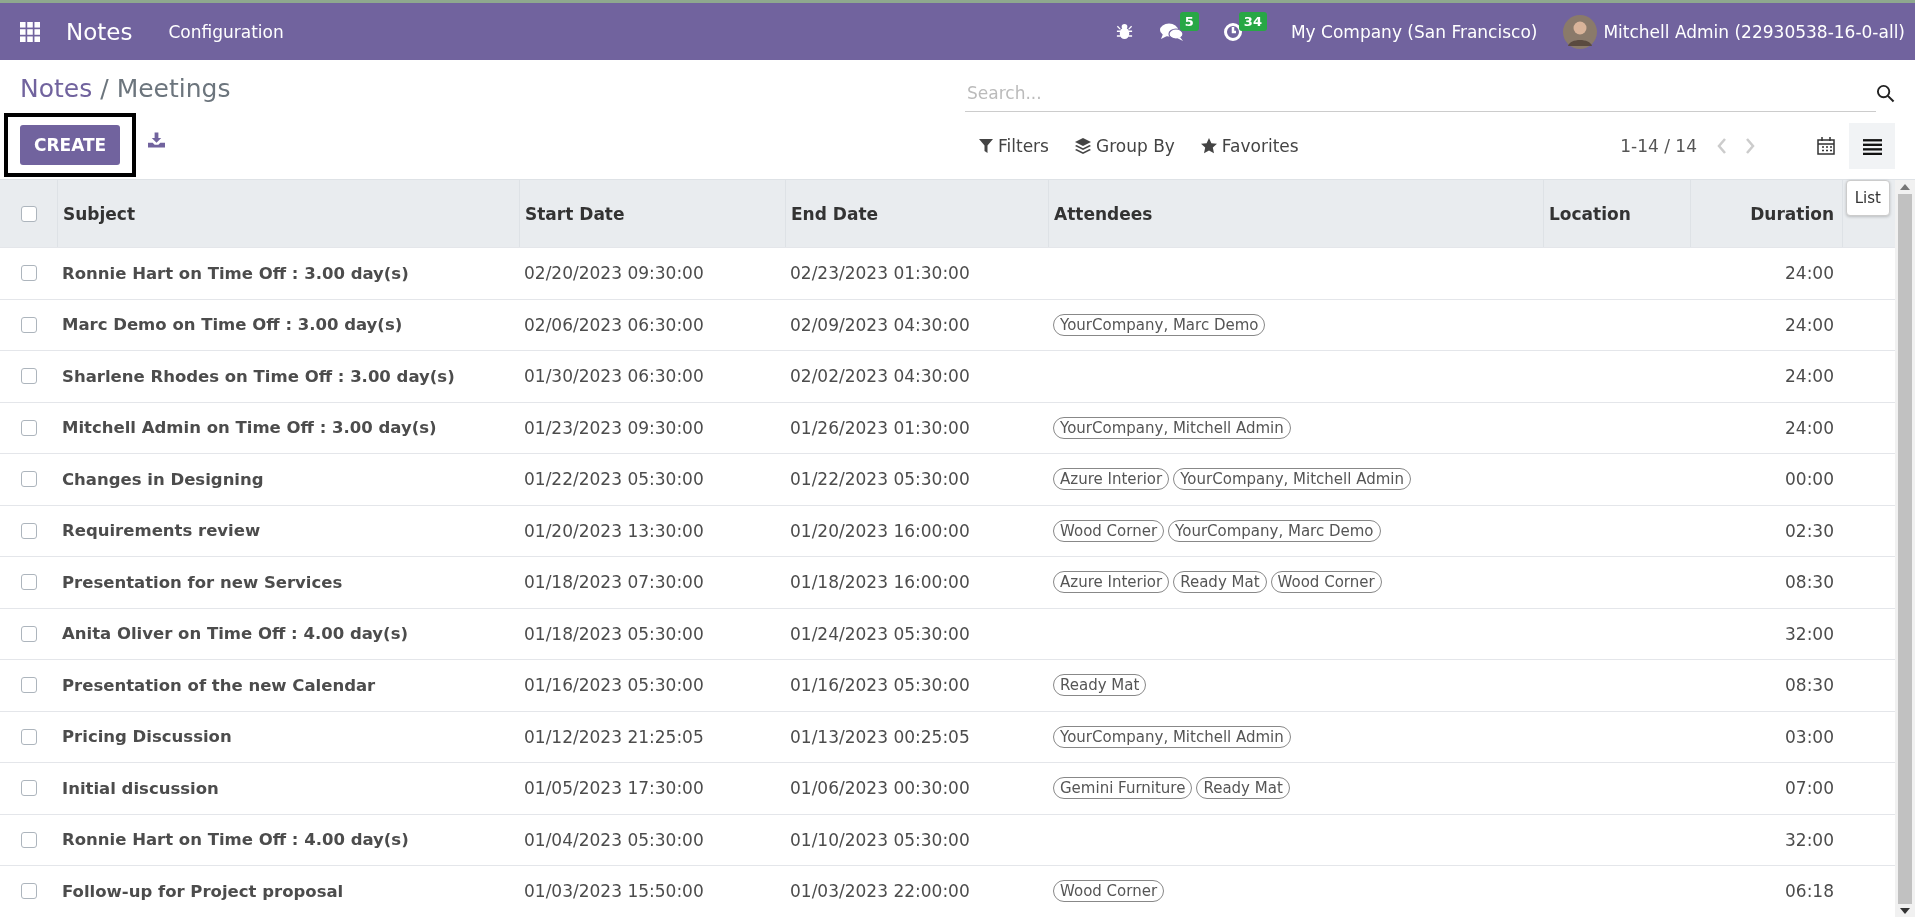  I want to click on table-cell-text: 00:00, so click(1809, 480).